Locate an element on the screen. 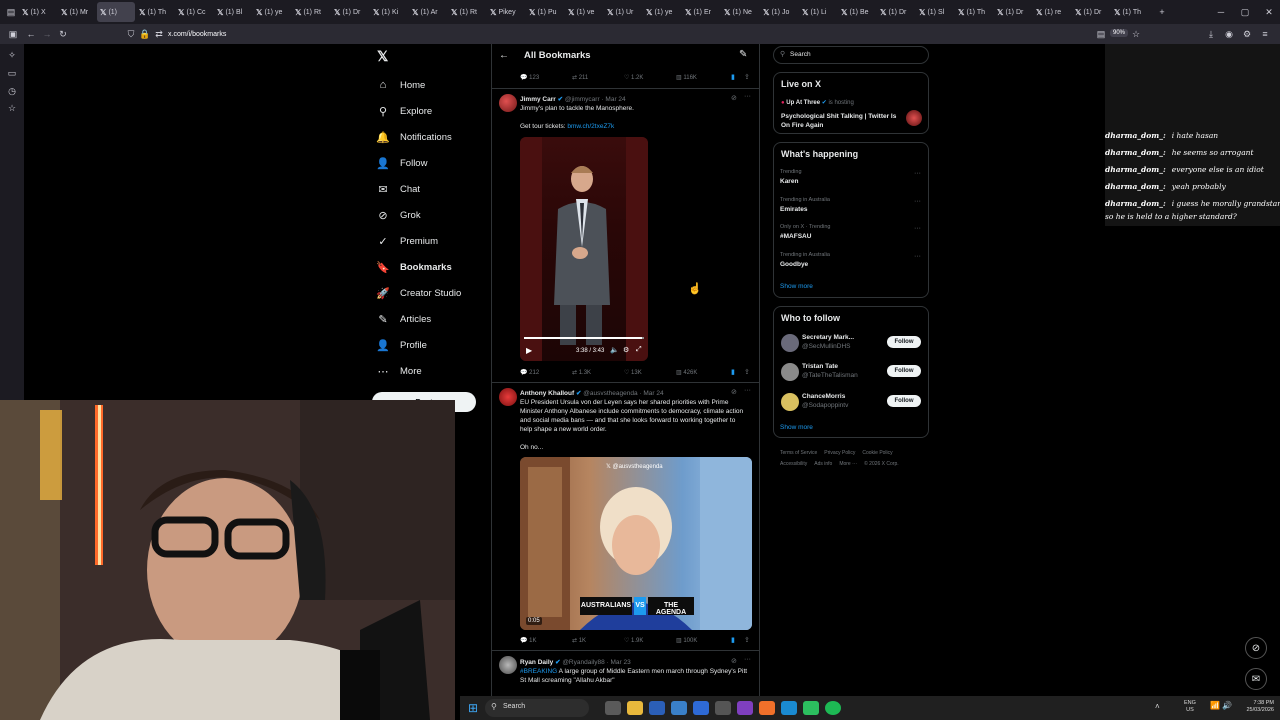 Image resolution: width=1280 pixels, height=720 pixels. tab-list-icon: ▤ is located at coordinates (11, 12).